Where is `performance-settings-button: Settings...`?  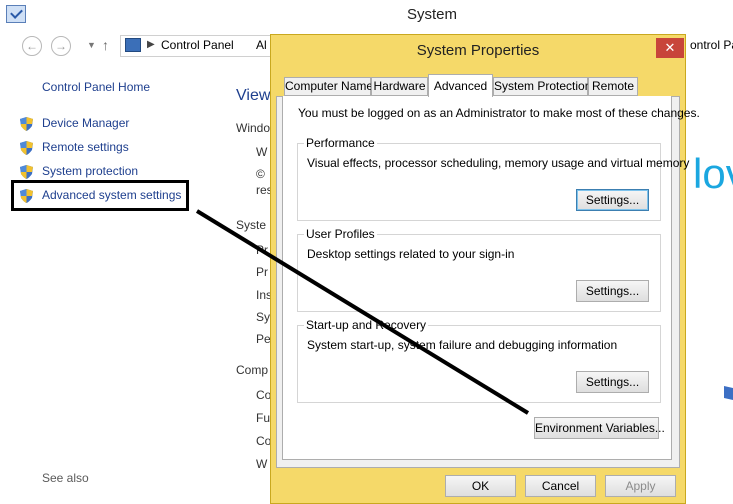
performance-settings-button: Settings... is located at coordinates (612, 200).